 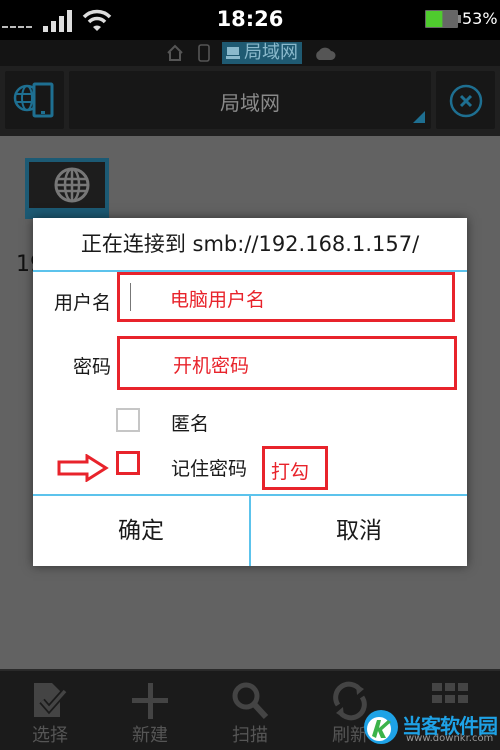 I want to click on anonymous-checkbox, so click(x=128, y=420).